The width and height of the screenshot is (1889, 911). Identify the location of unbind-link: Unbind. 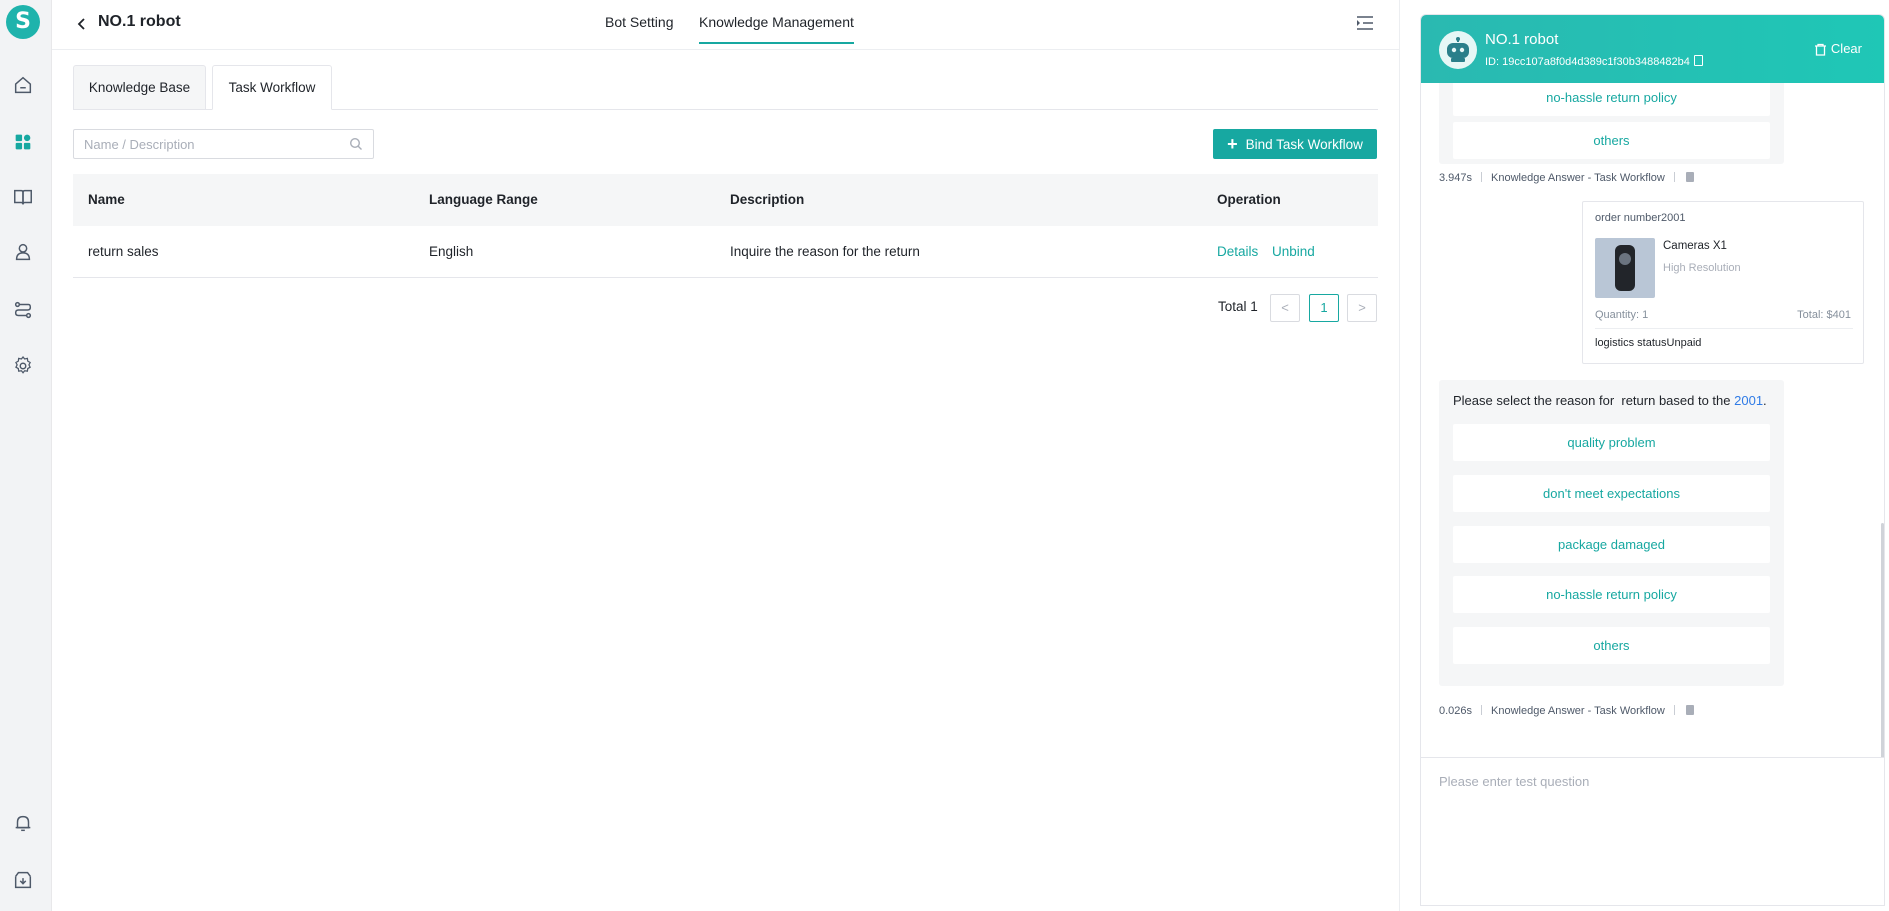
(1293, 252).